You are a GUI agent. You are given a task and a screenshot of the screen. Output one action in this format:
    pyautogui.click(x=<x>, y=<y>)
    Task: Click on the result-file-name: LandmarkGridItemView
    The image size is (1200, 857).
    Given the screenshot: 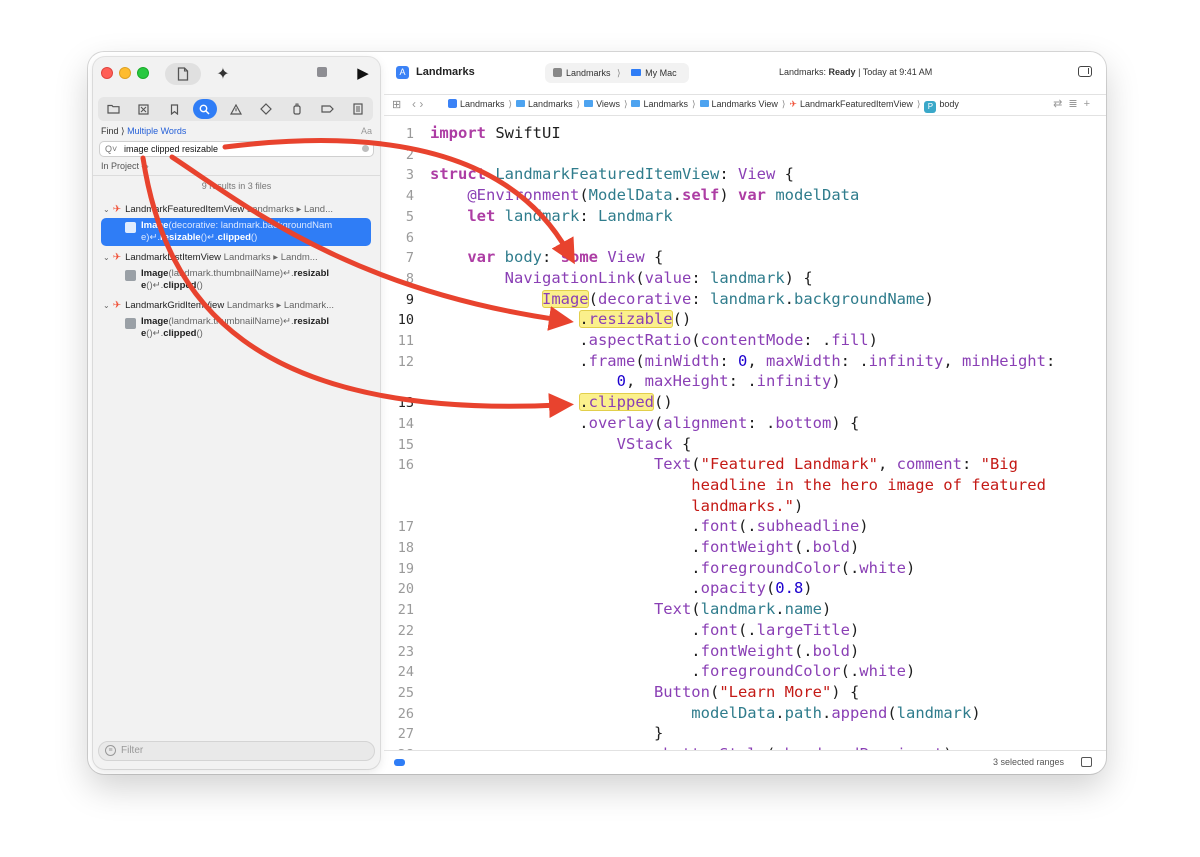 What is the action you would take?
    pyautogui.click(x=175, y=305)
    